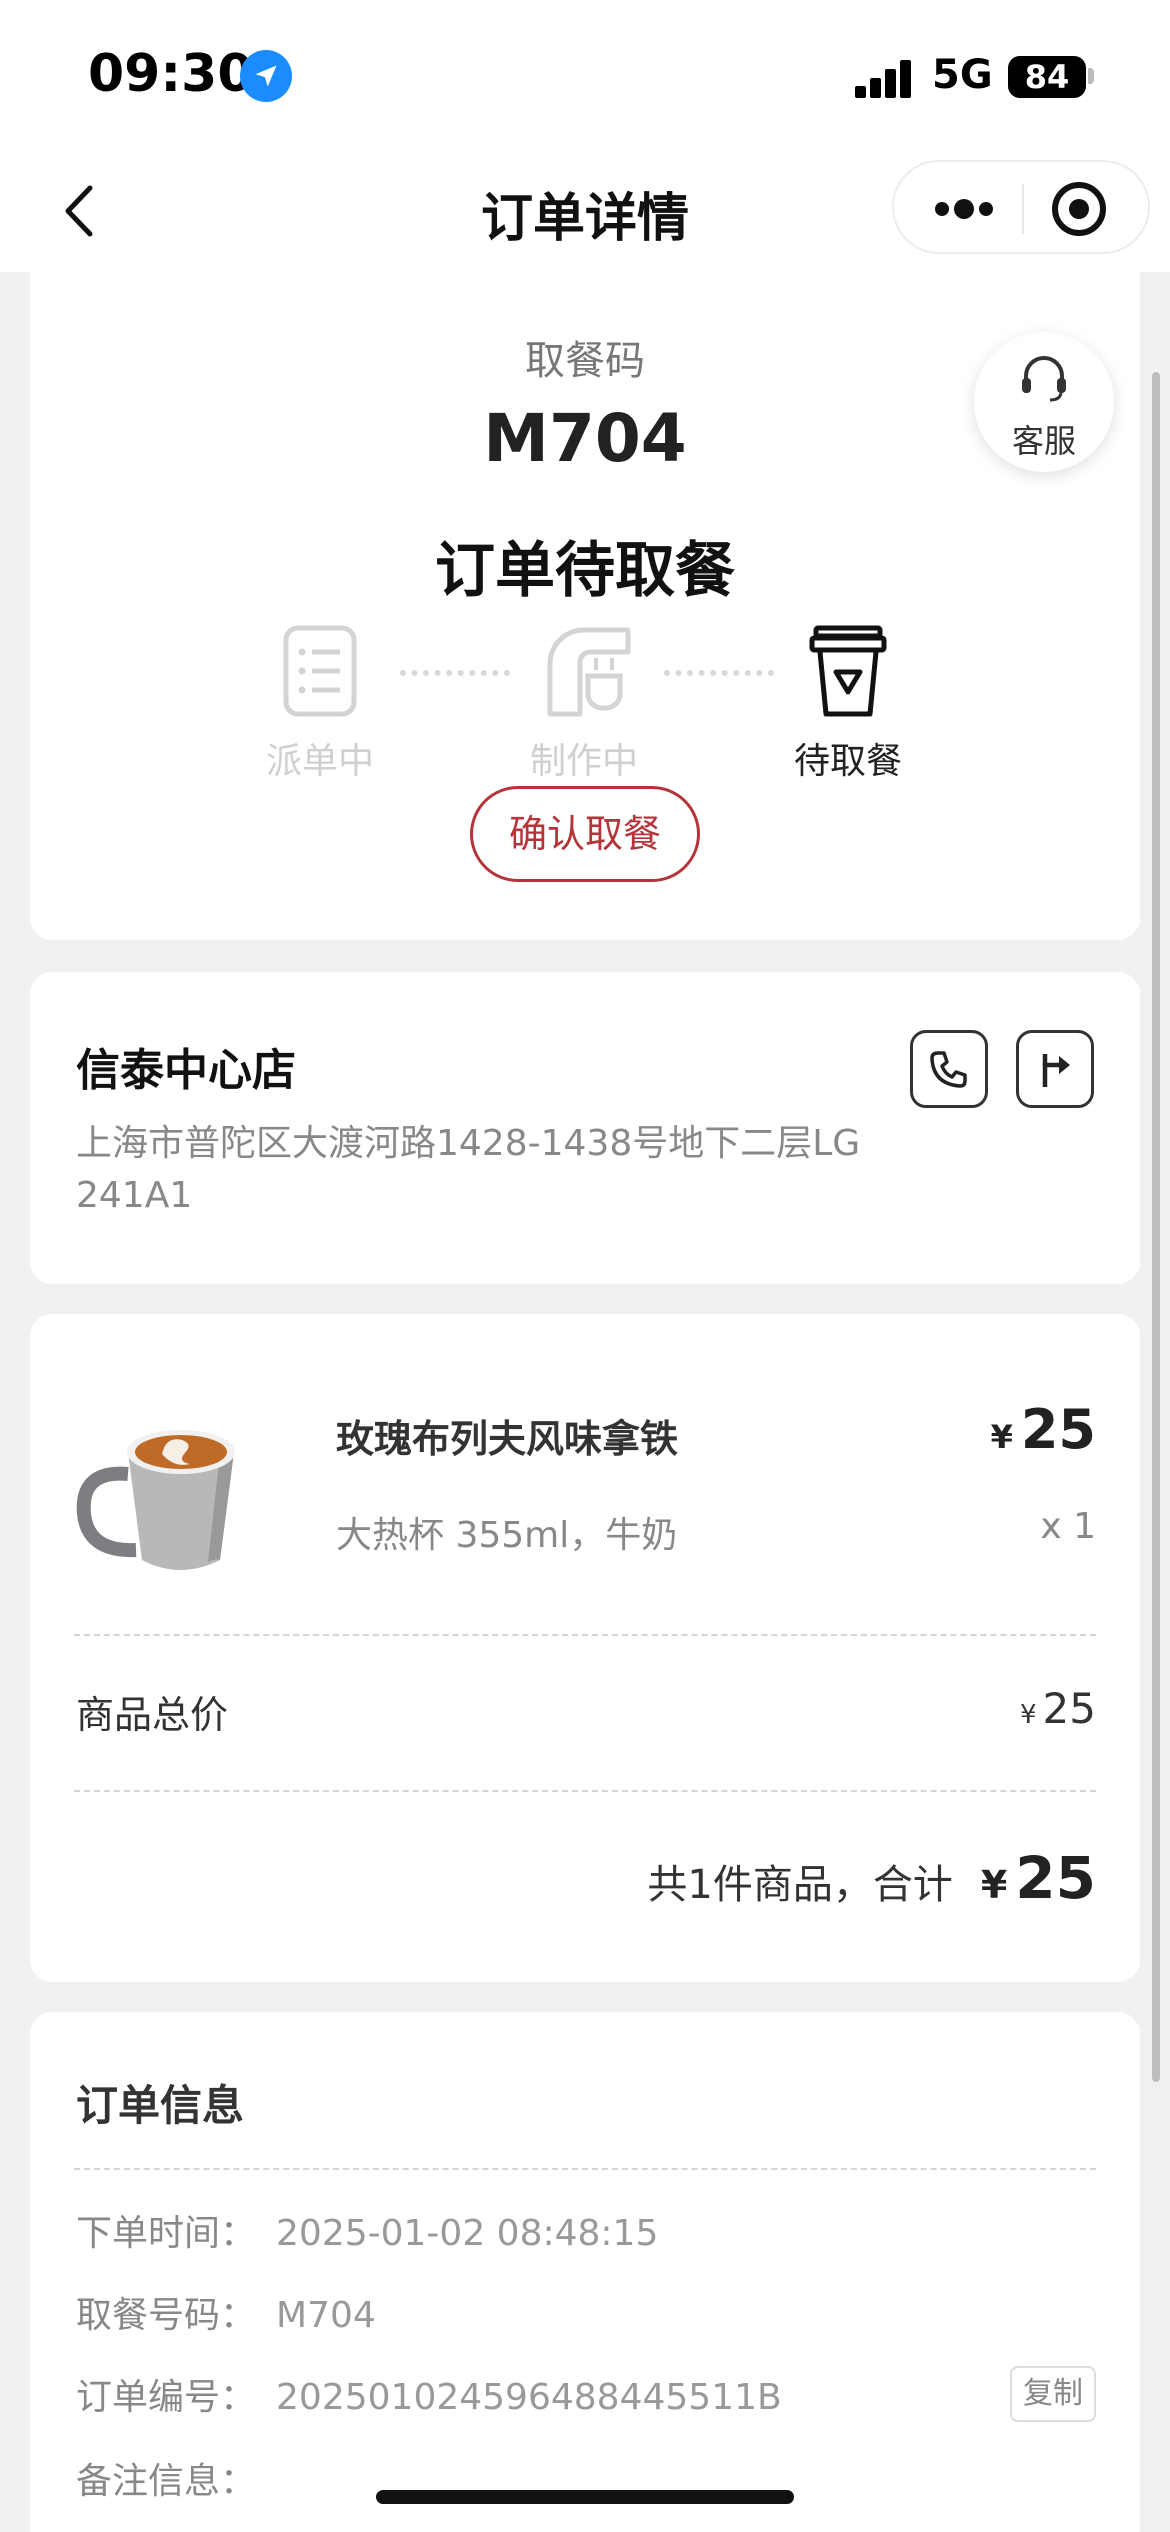 This screenshot has width=1170, height=2532. What do you see at coordinates (800, 1885) in the screenshot?
I see `total-label: 共1件商品，合计` at bounding box center [800, 1885].